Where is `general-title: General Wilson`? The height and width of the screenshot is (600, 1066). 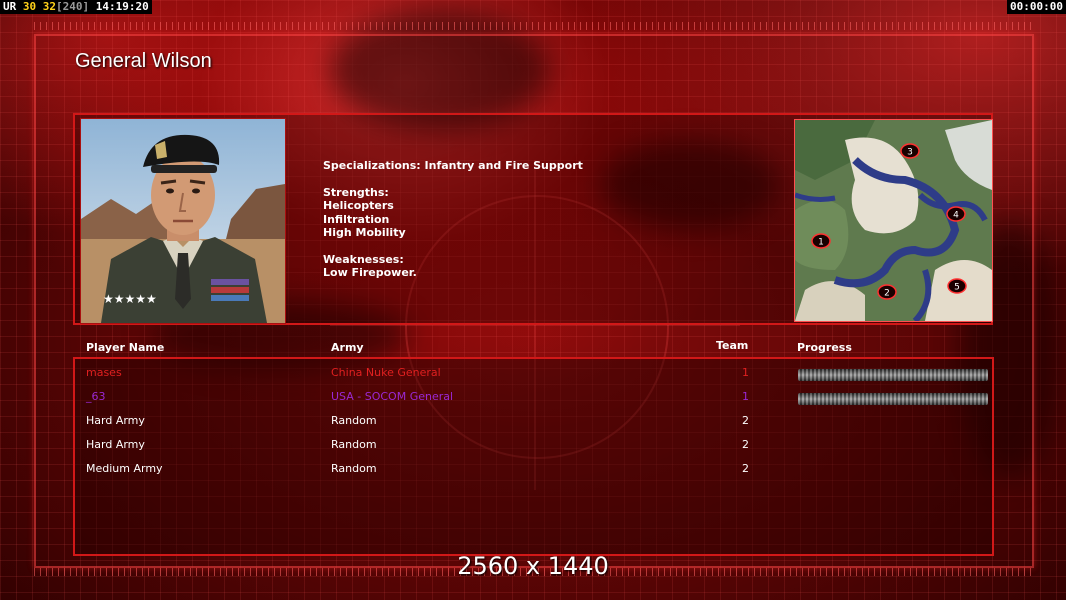
general-title: General Wilson is located at coordinates (143, 61).